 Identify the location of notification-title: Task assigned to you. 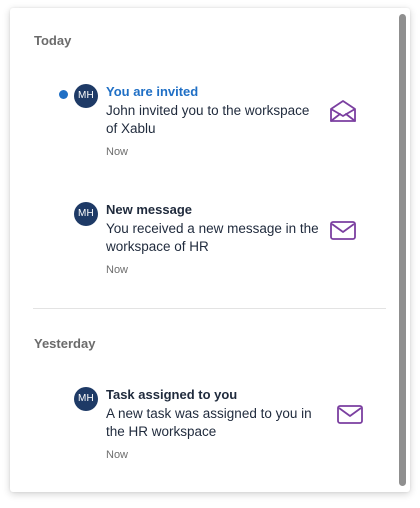
(172, 394).